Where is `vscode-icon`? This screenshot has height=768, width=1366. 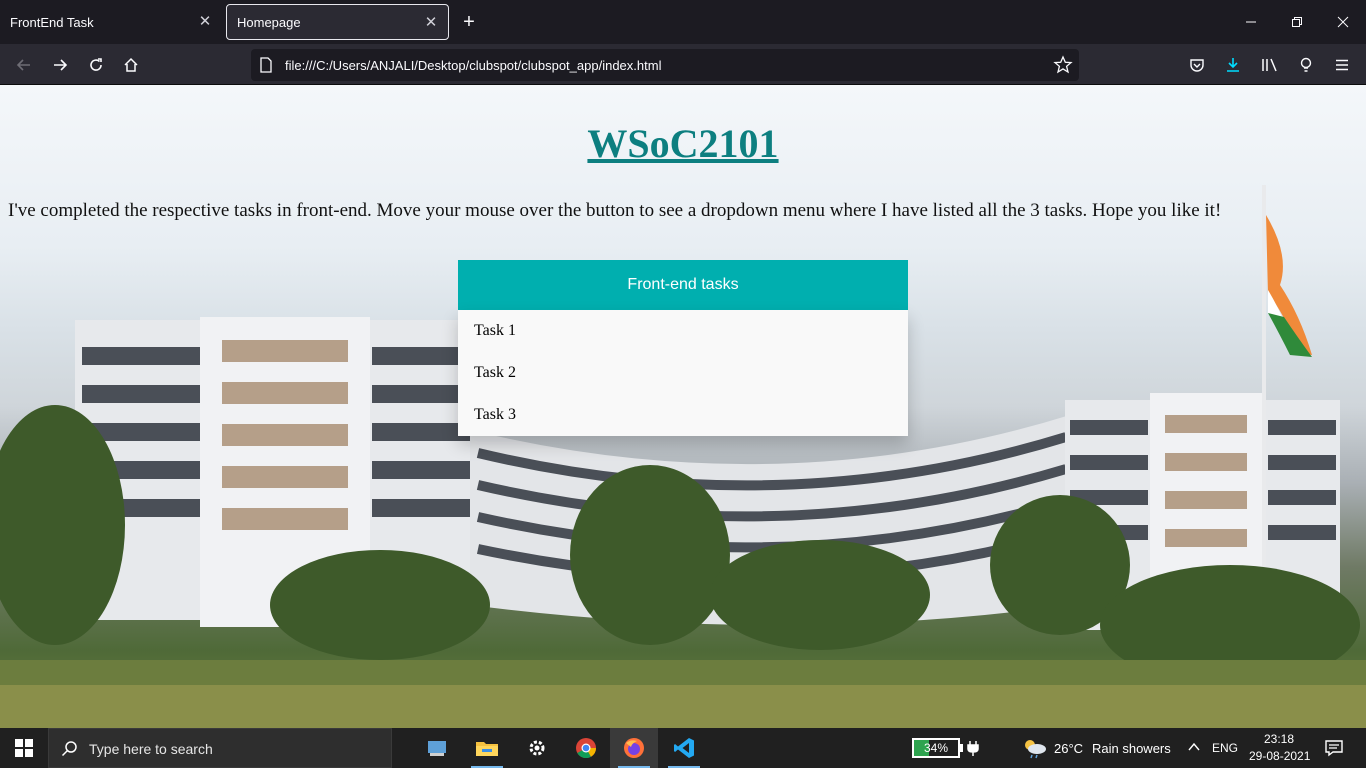 vscode-icon is located at coordinates (684, 748).